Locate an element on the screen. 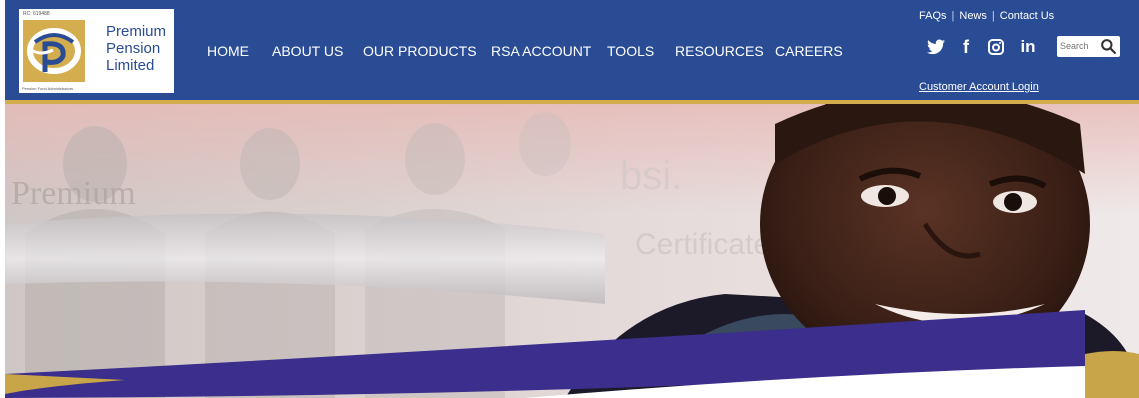 This screenshot has width=1139, height=398. contact-us-link: Contact Us is located at coordinates (1027, 16).